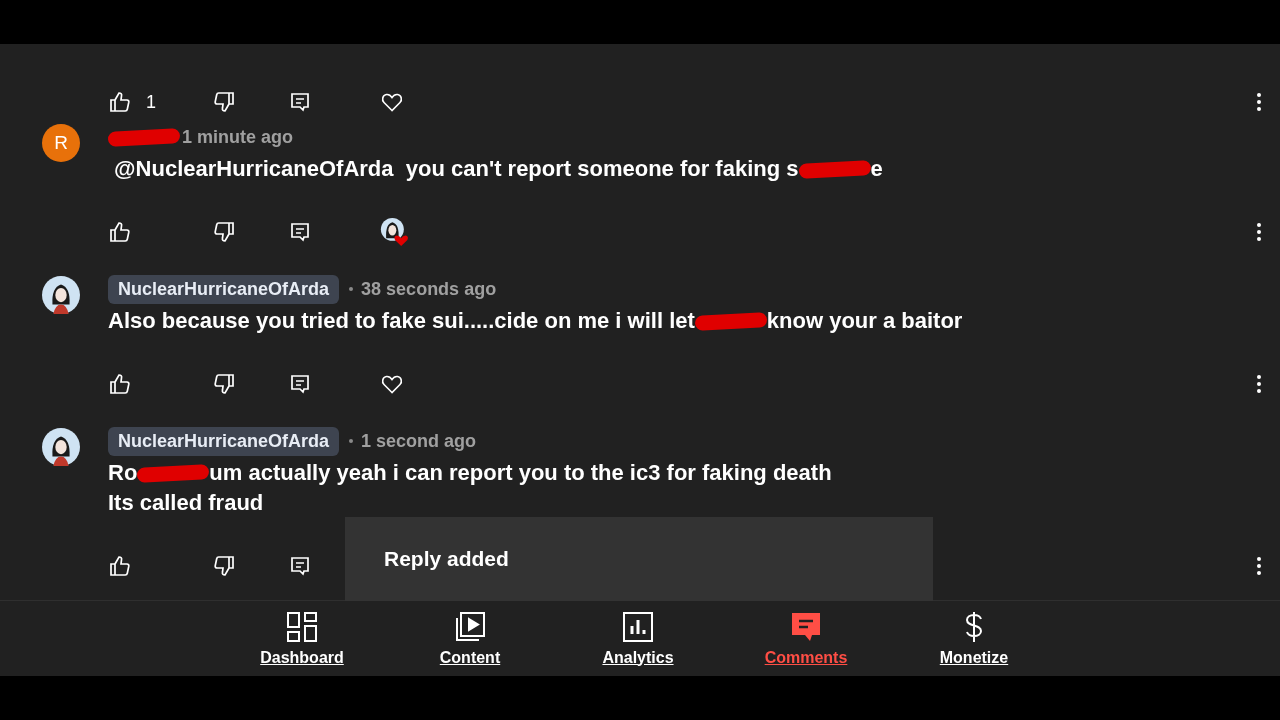  I want to click on bar-chart-icon, so click(638, 626).